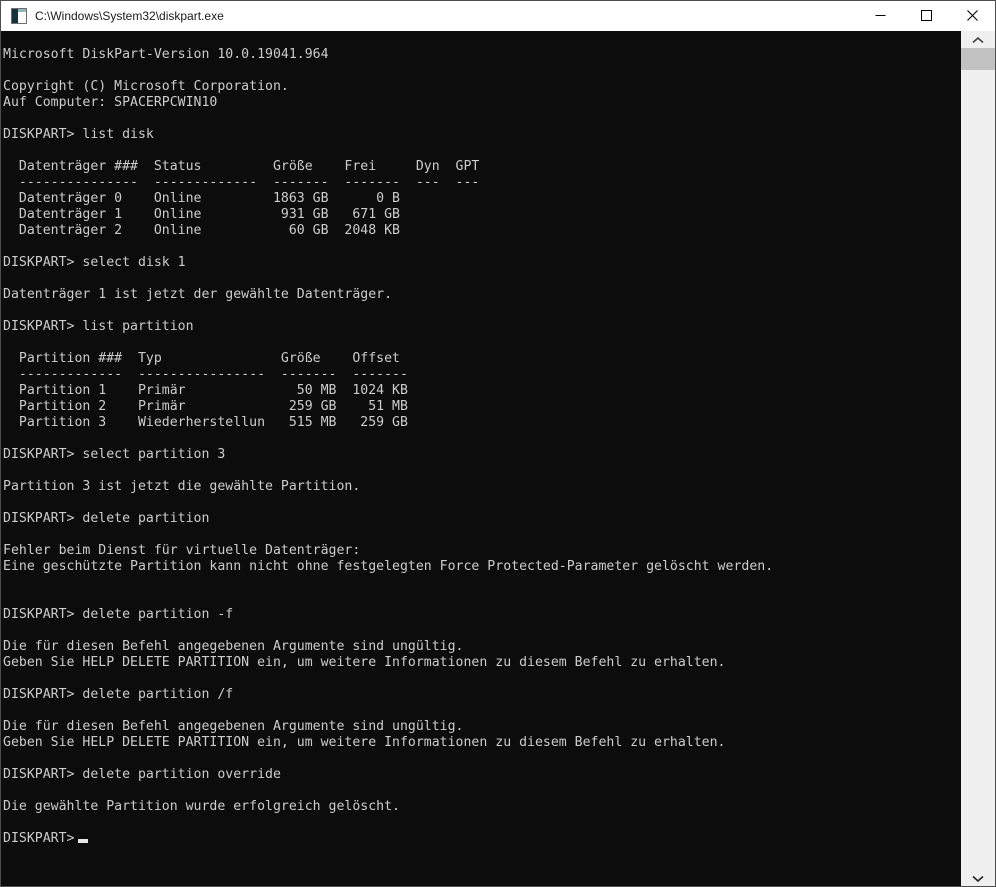 The image size is (996, 887). Describe the element at coordinates (978, 458) in the screenshot. I see `vertical-scrollbar` at that location.